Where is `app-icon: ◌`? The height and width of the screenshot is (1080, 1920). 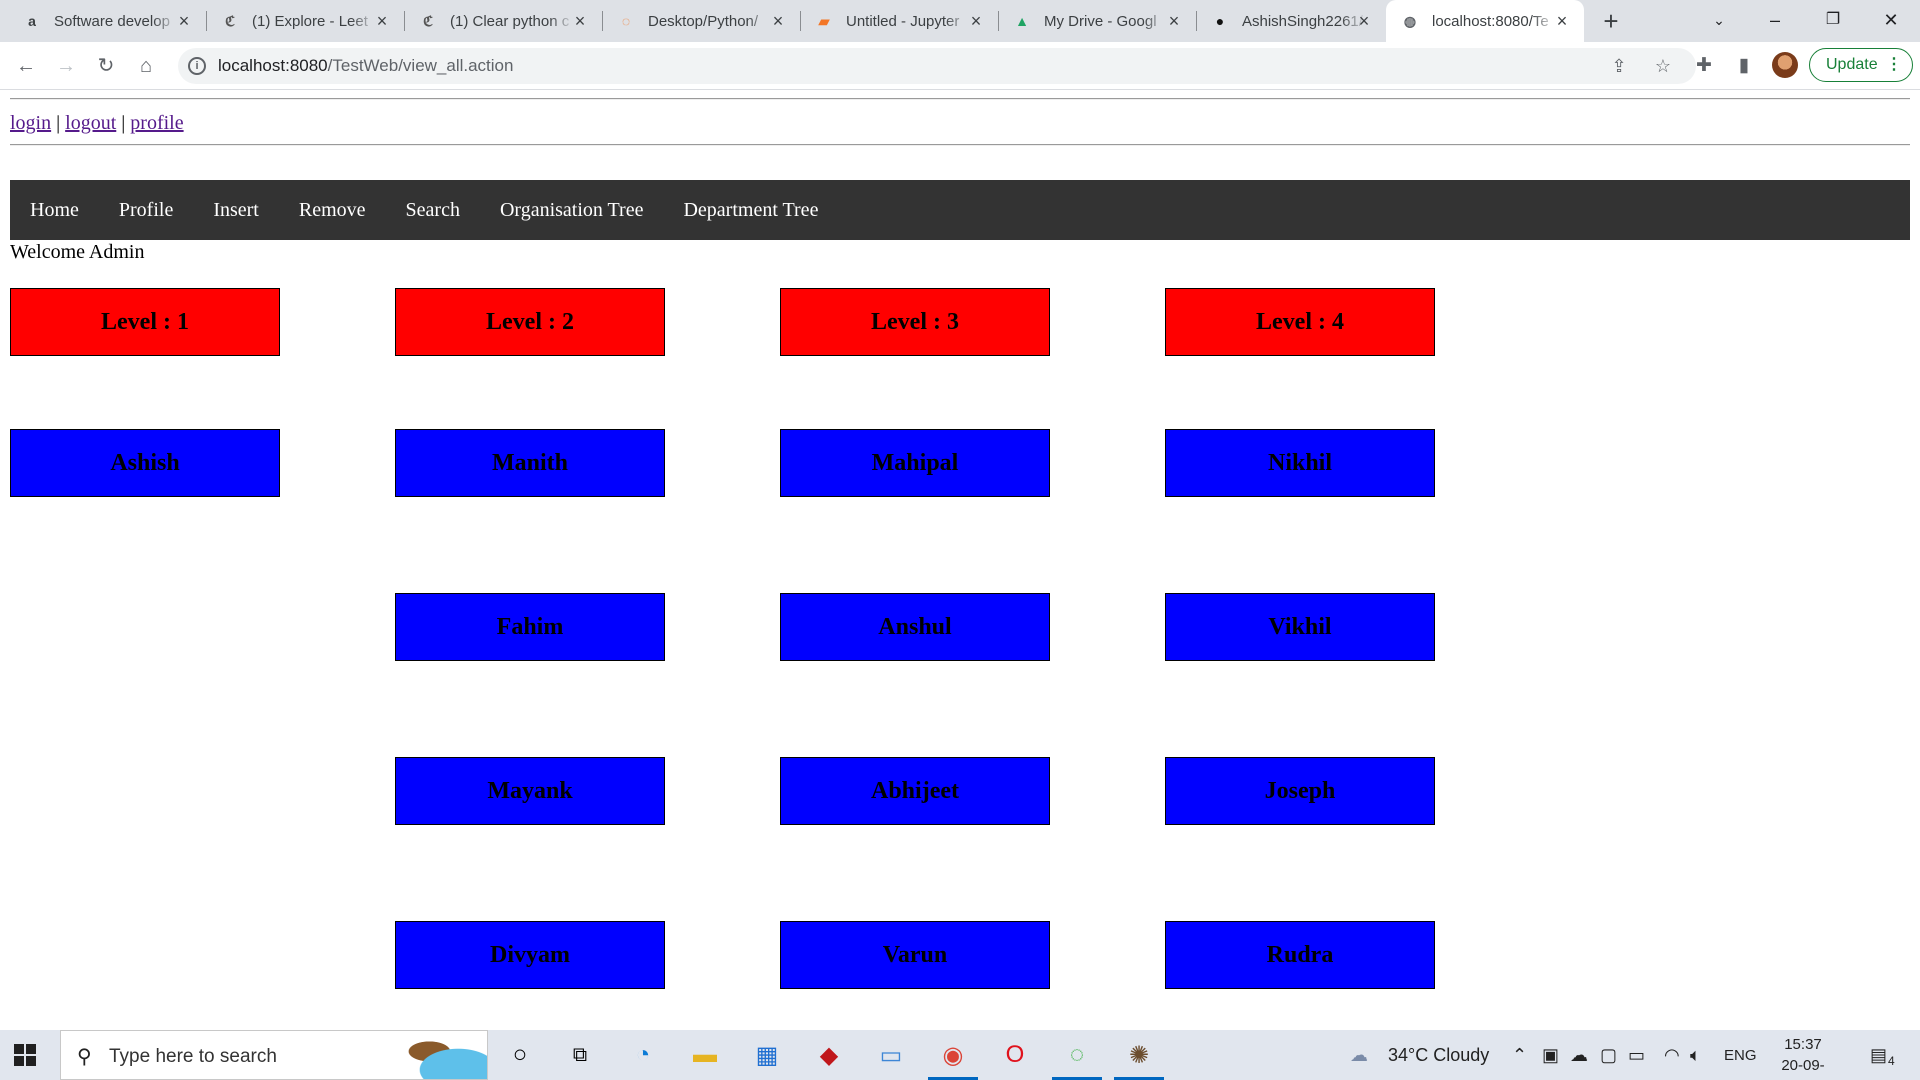
app-icon: ◌ is located at coordinates (1077, 1058).